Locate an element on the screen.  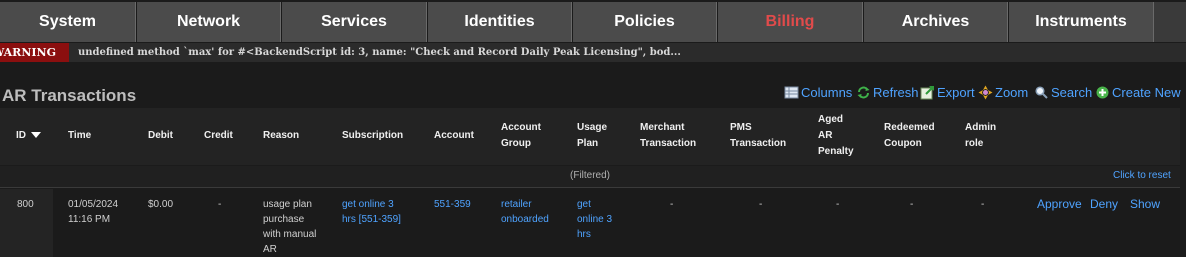
col-subscription: Subscription is located at coordinates (372, 136).